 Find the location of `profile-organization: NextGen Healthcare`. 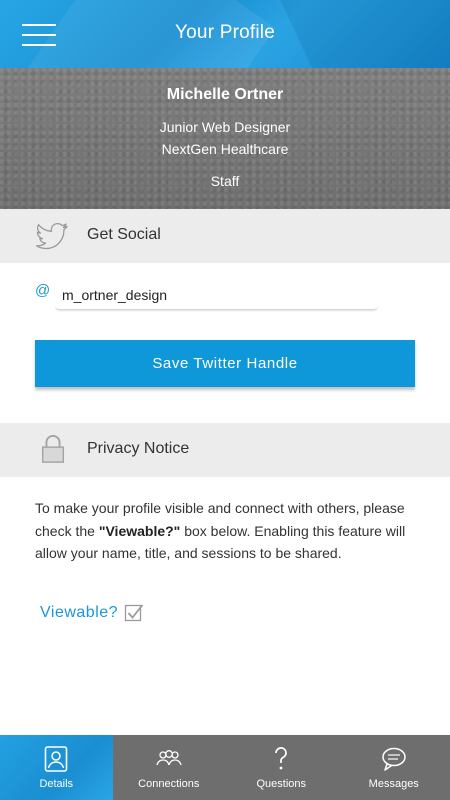

profile-organization: NextGen Healthcare is located at coordinates (225, 149).